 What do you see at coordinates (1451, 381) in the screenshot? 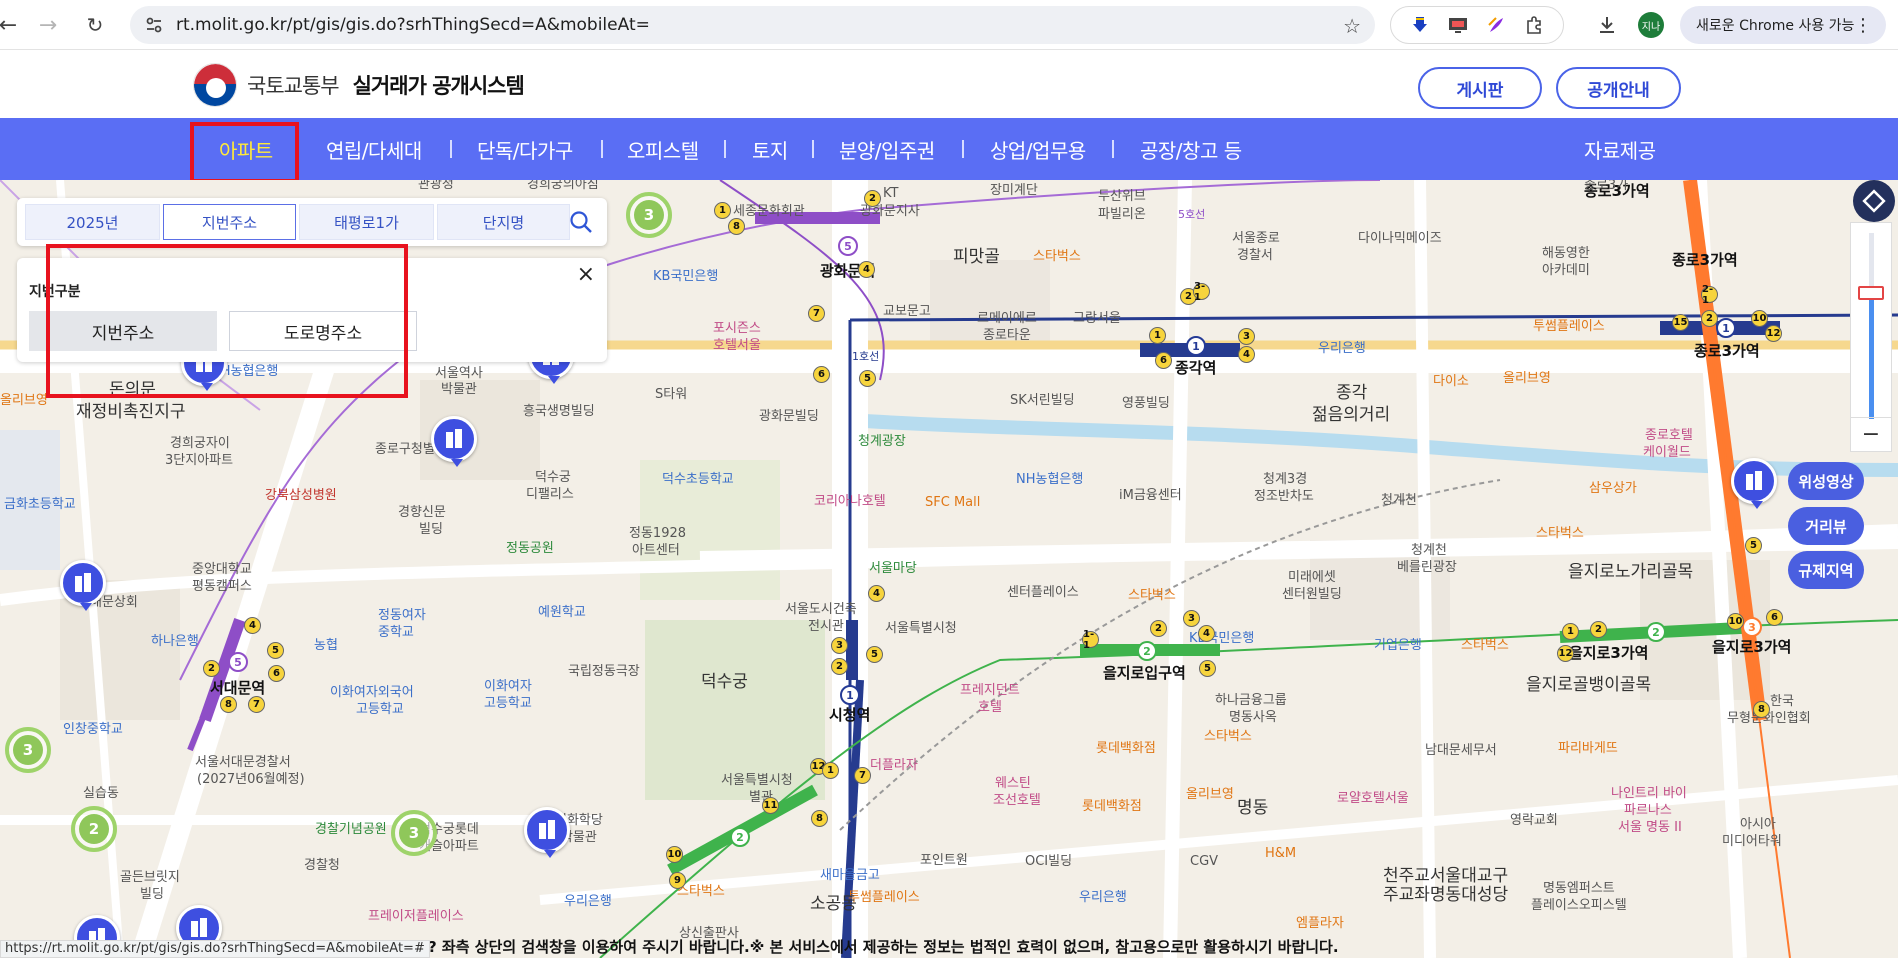
I see `map-label: 다이소` at bounding box center [1451, 381].